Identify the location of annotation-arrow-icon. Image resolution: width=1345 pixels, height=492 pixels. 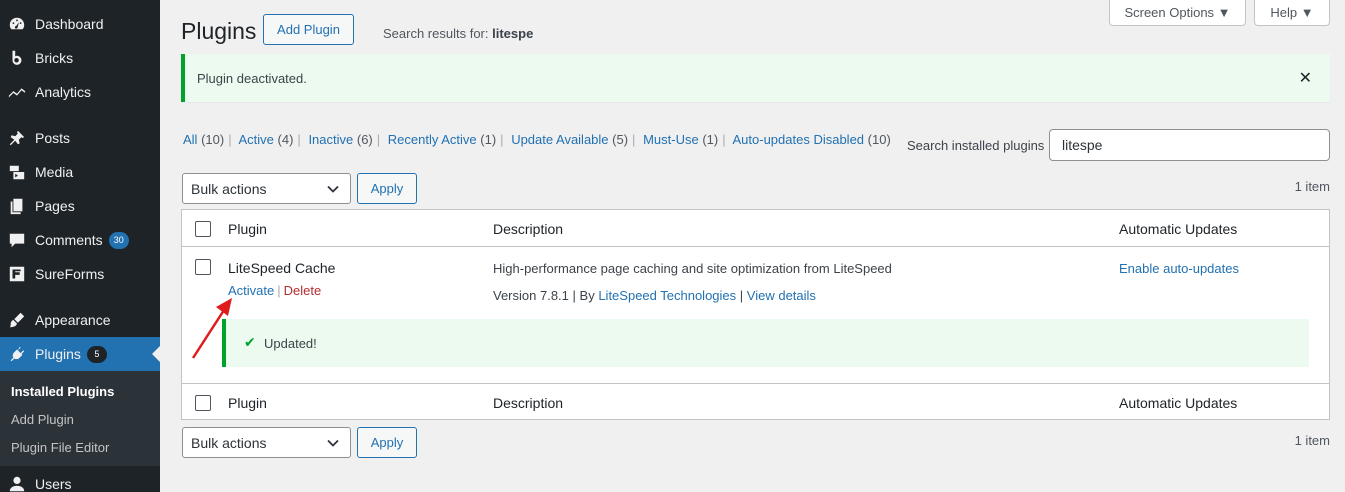
(211, 328).